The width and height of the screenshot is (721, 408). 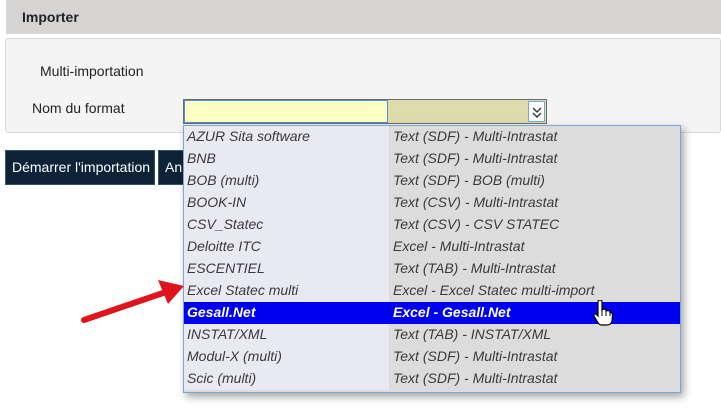 I want to click on option-format-name: Modul-X (multi), so click(x=286, y=357).